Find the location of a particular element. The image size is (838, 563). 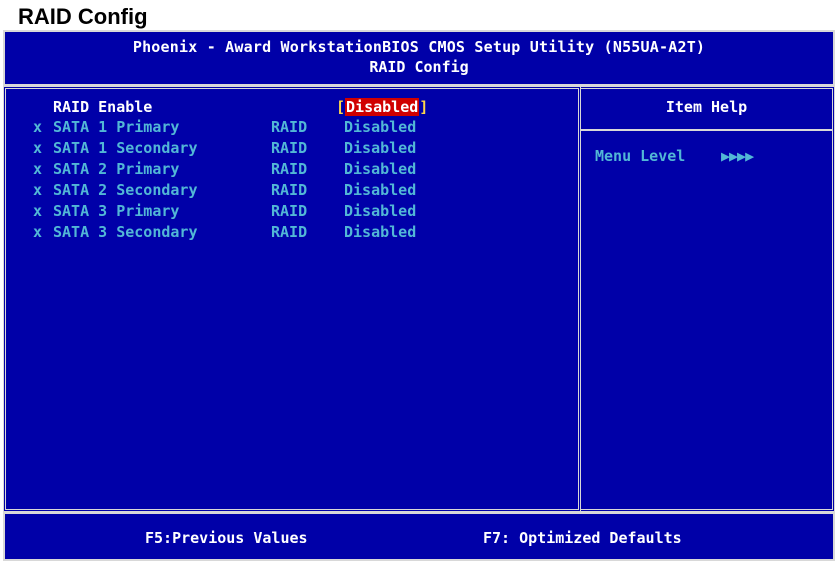

menu-level-arrows-icon: ▶▶▶▶ is located at coordinates (737, 156).